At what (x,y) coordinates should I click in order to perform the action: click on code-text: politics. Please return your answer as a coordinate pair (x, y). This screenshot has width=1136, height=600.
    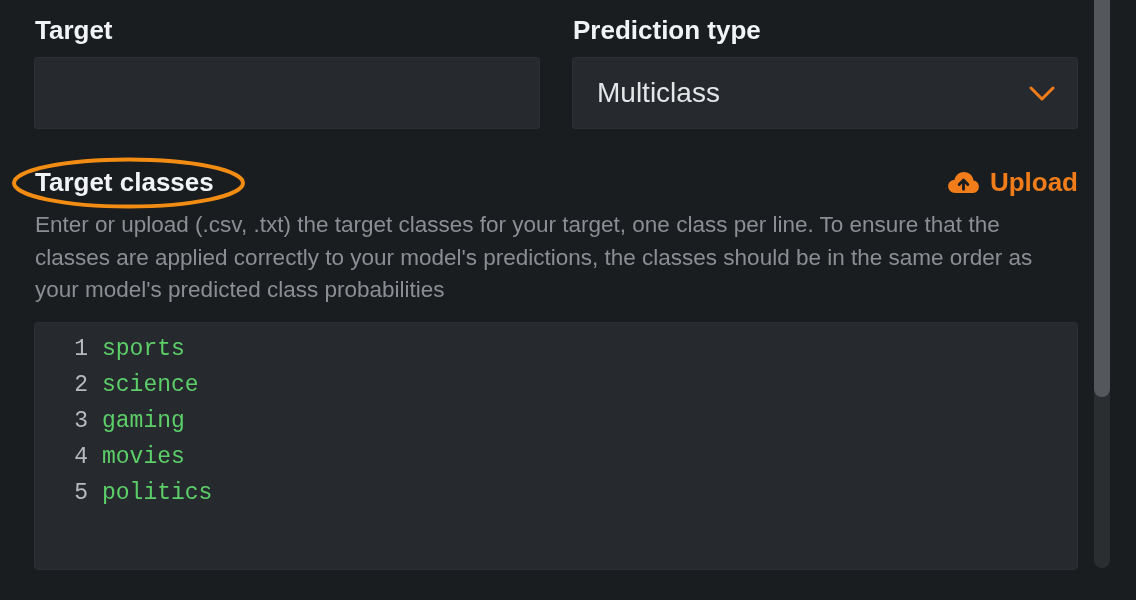
    Looking at the image, I should click on (157, 493).